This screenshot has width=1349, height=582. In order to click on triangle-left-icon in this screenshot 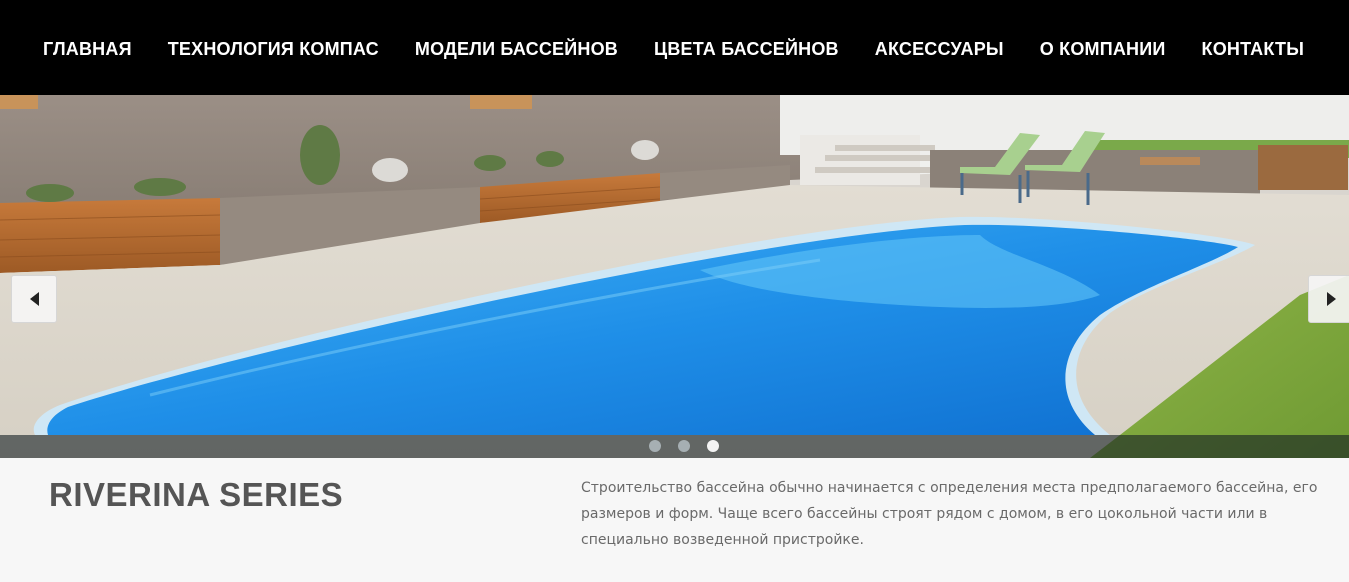, I will do `click(34, 299)`.